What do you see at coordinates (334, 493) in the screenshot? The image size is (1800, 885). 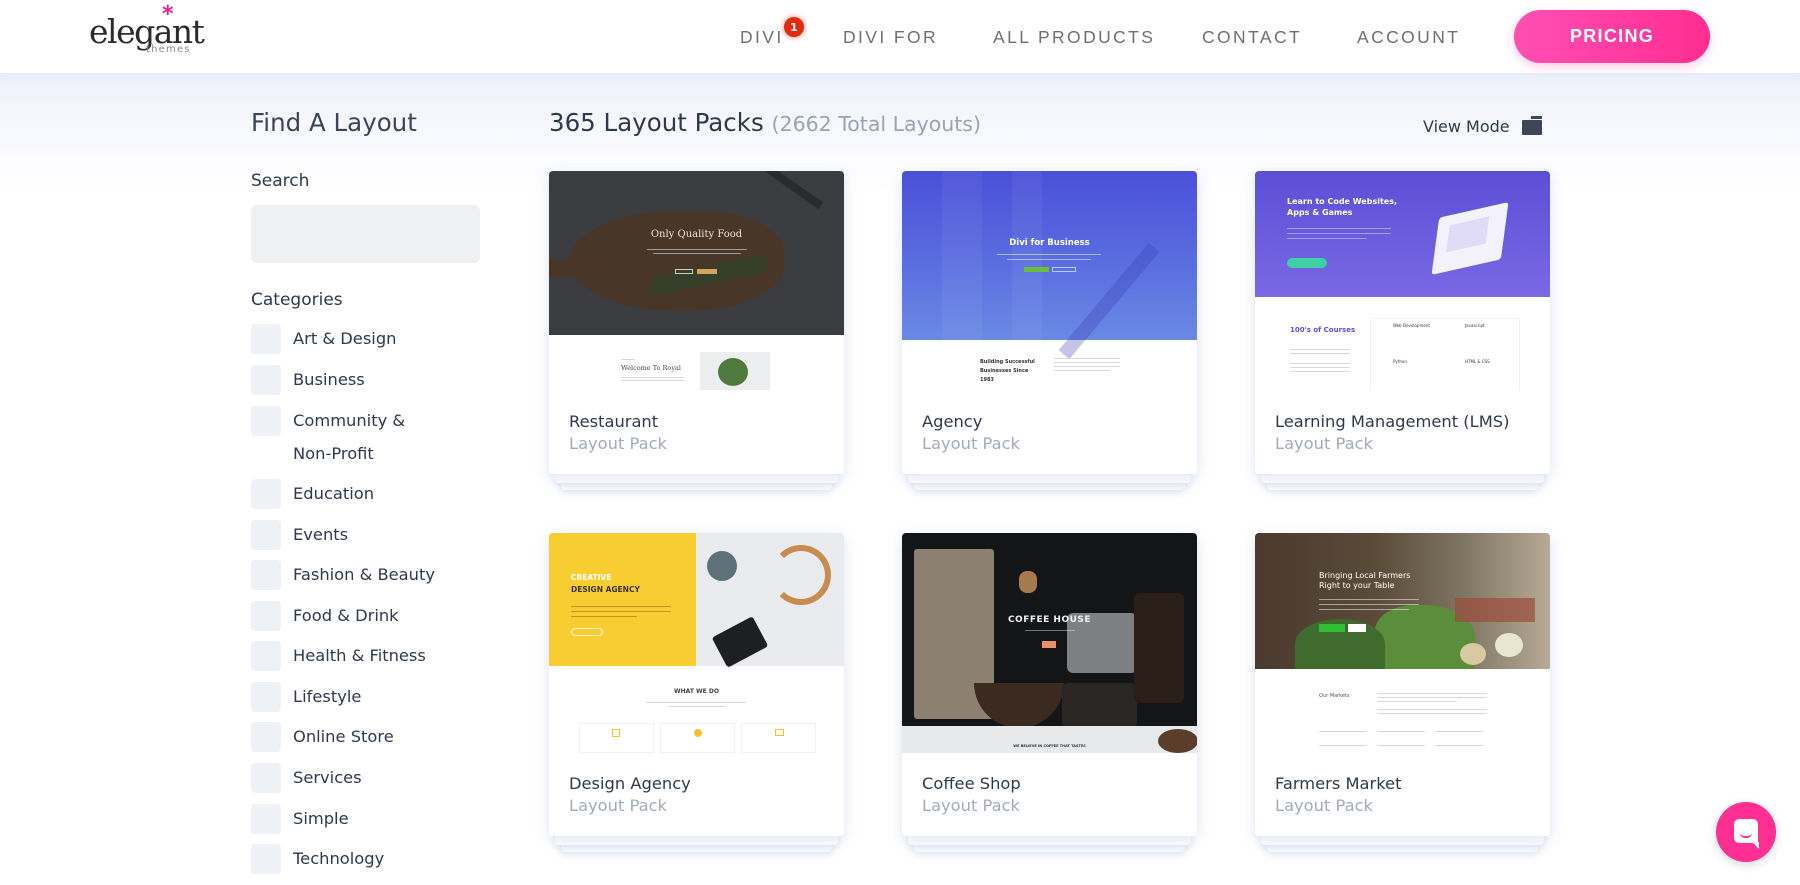 I see `category-label: Education` at bounding box center [334, 493].